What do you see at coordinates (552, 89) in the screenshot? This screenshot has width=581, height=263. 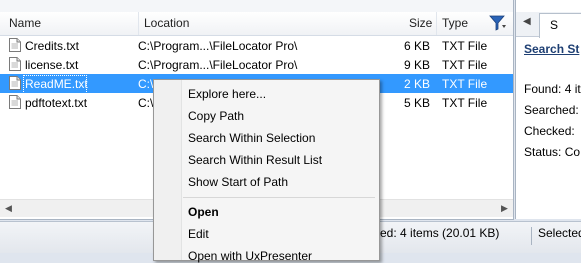 I see `stats-found: Found: 4 it` at bounding box center [552, 89].